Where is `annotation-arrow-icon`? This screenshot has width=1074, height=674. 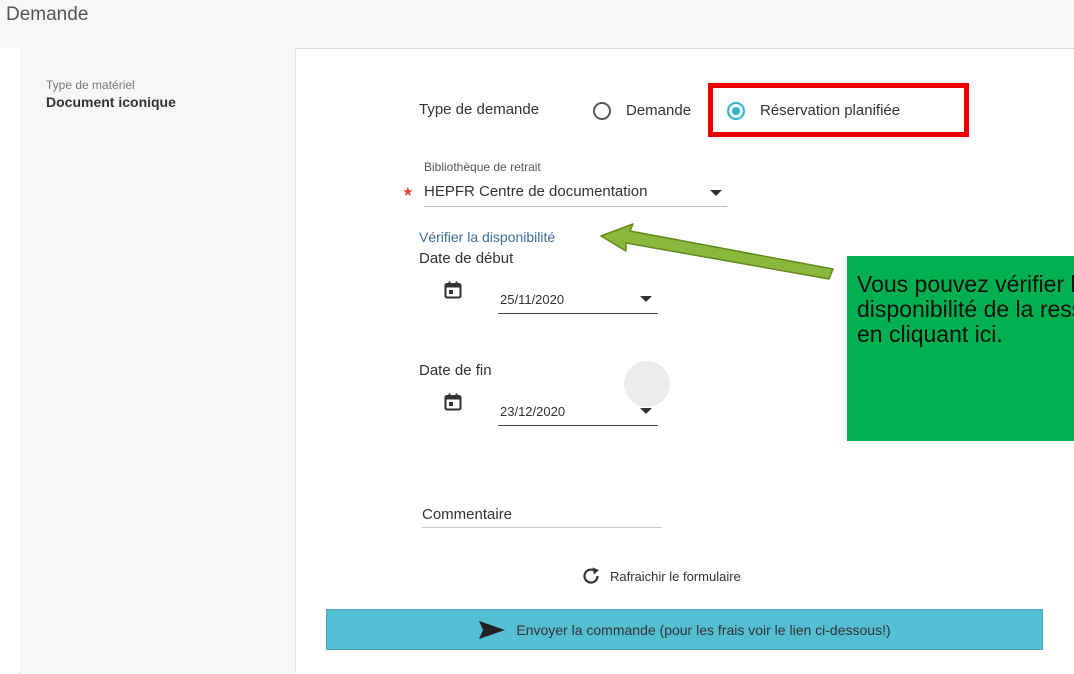
annotation-arrow-icon is located at coordinates (717, 251).